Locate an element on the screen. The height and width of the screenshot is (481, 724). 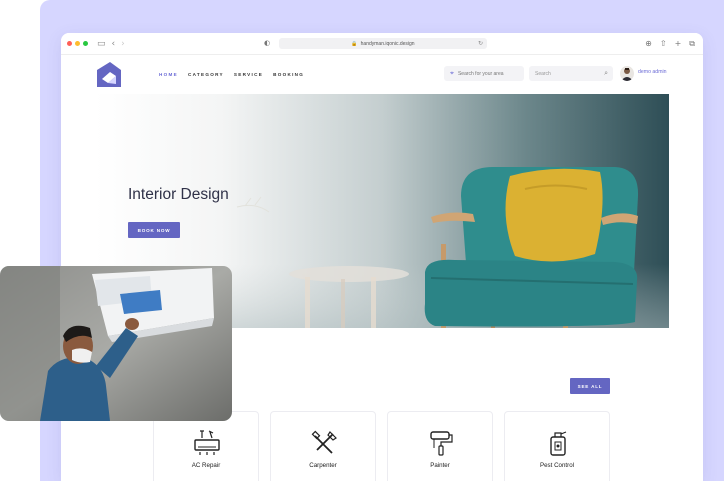
category-label: Painter is located at coordinates (440, 465).